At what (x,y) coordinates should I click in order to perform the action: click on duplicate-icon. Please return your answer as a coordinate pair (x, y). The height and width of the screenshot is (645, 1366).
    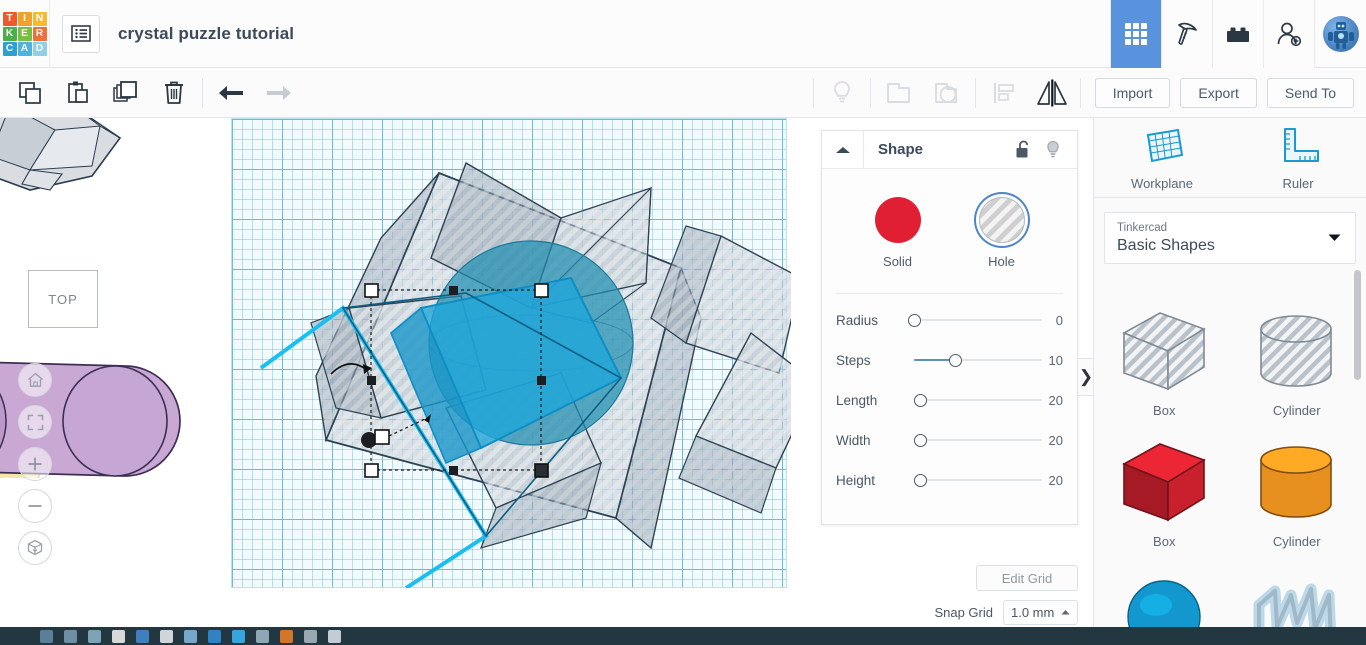
    Looking at the image, I should click on (125, 91).